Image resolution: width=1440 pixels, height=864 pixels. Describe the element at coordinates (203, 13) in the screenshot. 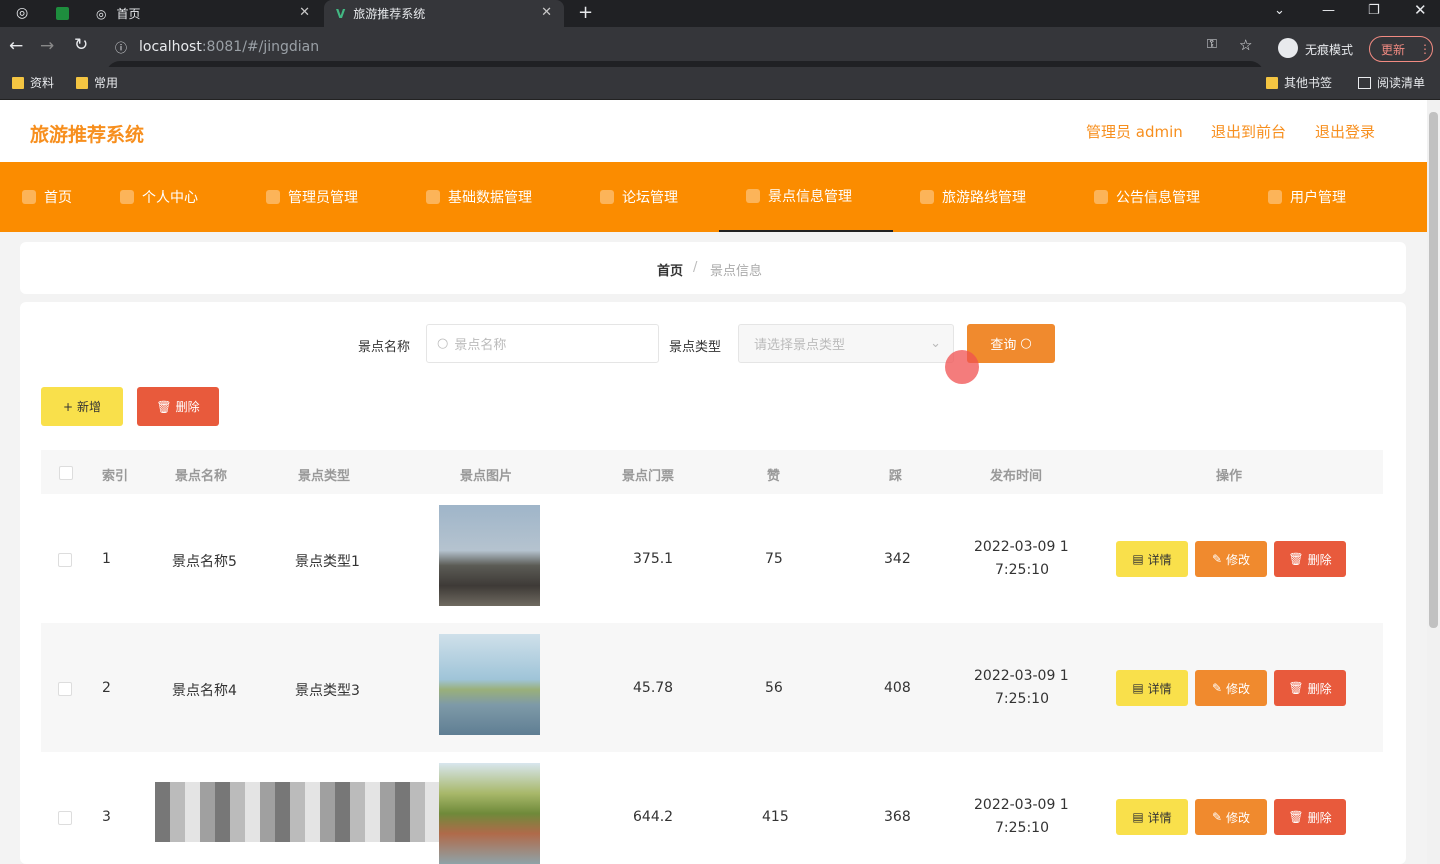

I see `tab-home: ◎ 首页 ✕` at that location.